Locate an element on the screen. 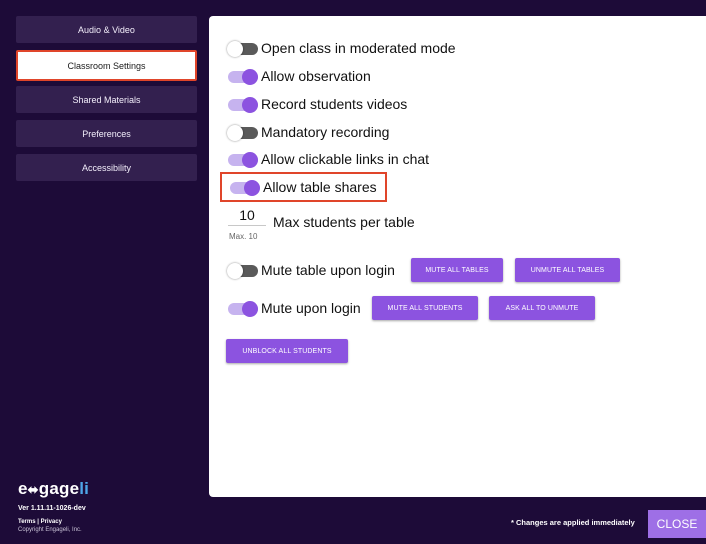 Image resolution: width=706 pixels, height=544 pixels. table-shares-toggle is located at coordinates (245, 188).